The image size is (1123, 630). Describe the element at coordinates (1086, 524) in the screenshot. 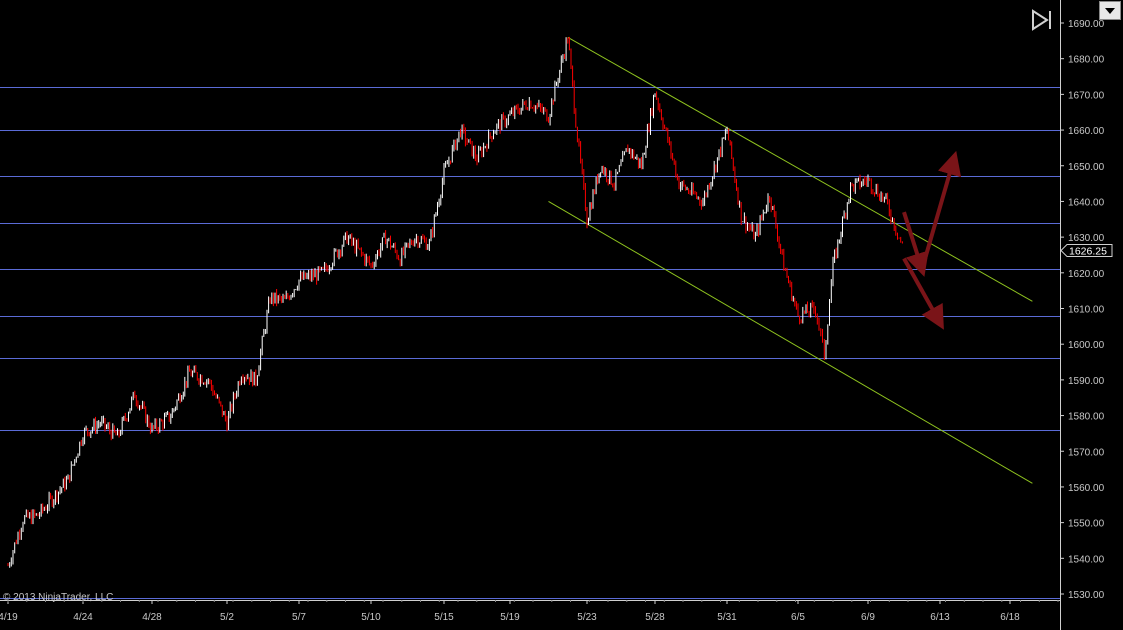

I see `y-tick-label: 1550.00` at that location.